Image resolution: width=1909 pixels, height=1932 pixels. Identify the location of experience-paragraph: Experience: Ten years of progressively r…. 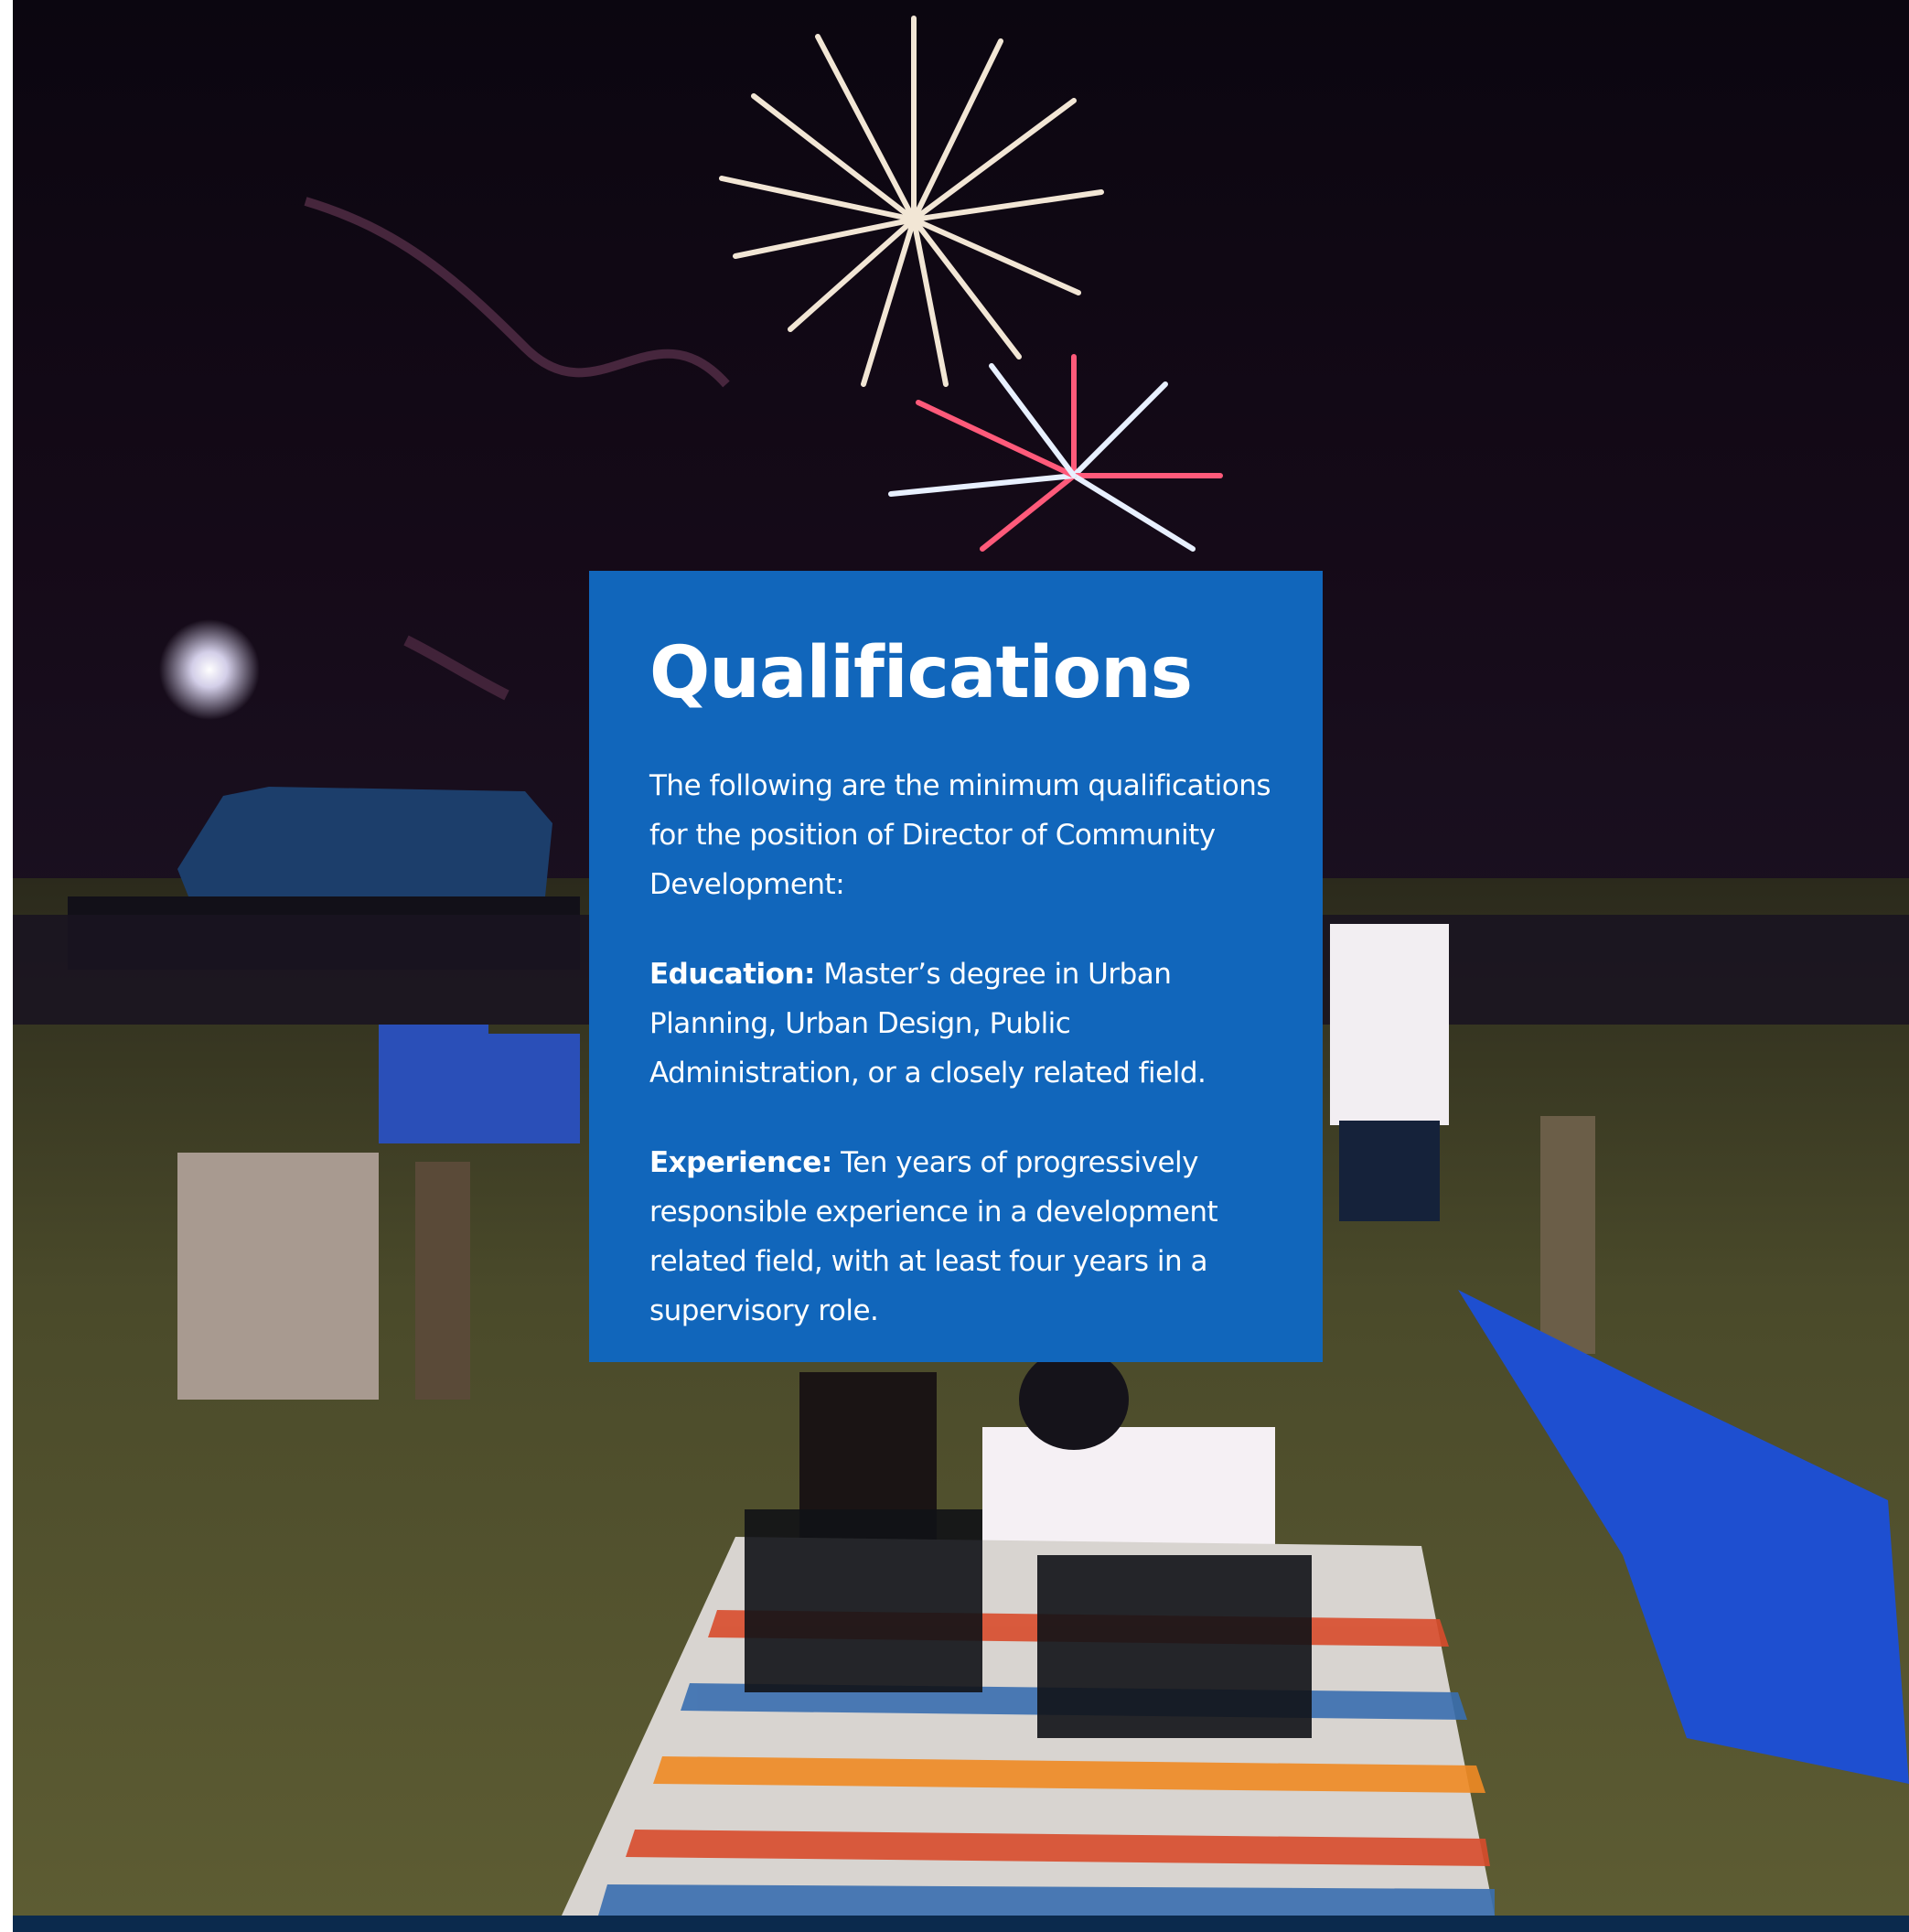
(963, 1237).